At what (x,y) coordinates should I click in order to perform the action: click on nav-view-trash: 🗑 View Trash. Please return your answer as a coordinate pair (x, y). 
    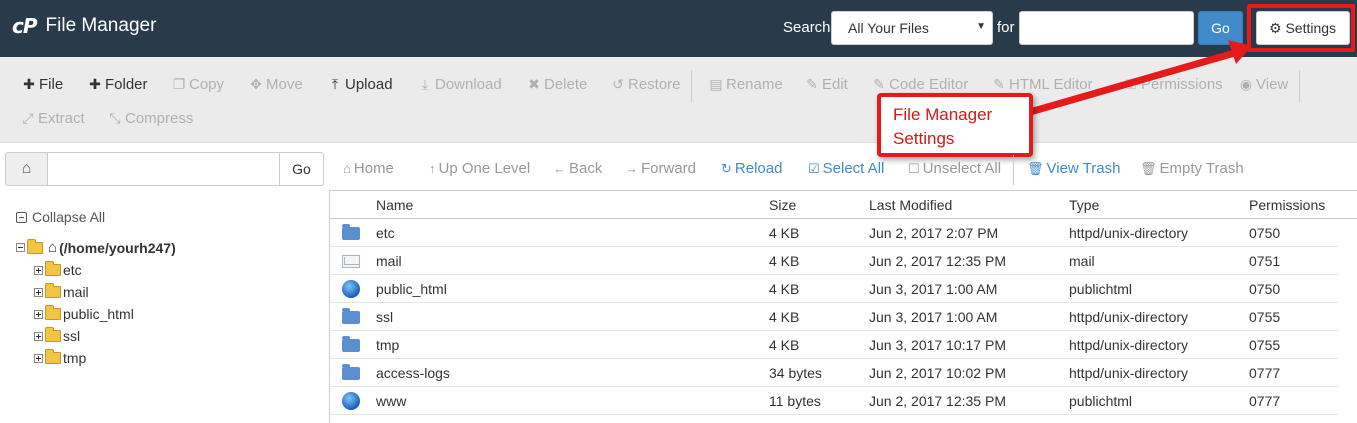
    Looking at the image, I should click on (1073, 168).